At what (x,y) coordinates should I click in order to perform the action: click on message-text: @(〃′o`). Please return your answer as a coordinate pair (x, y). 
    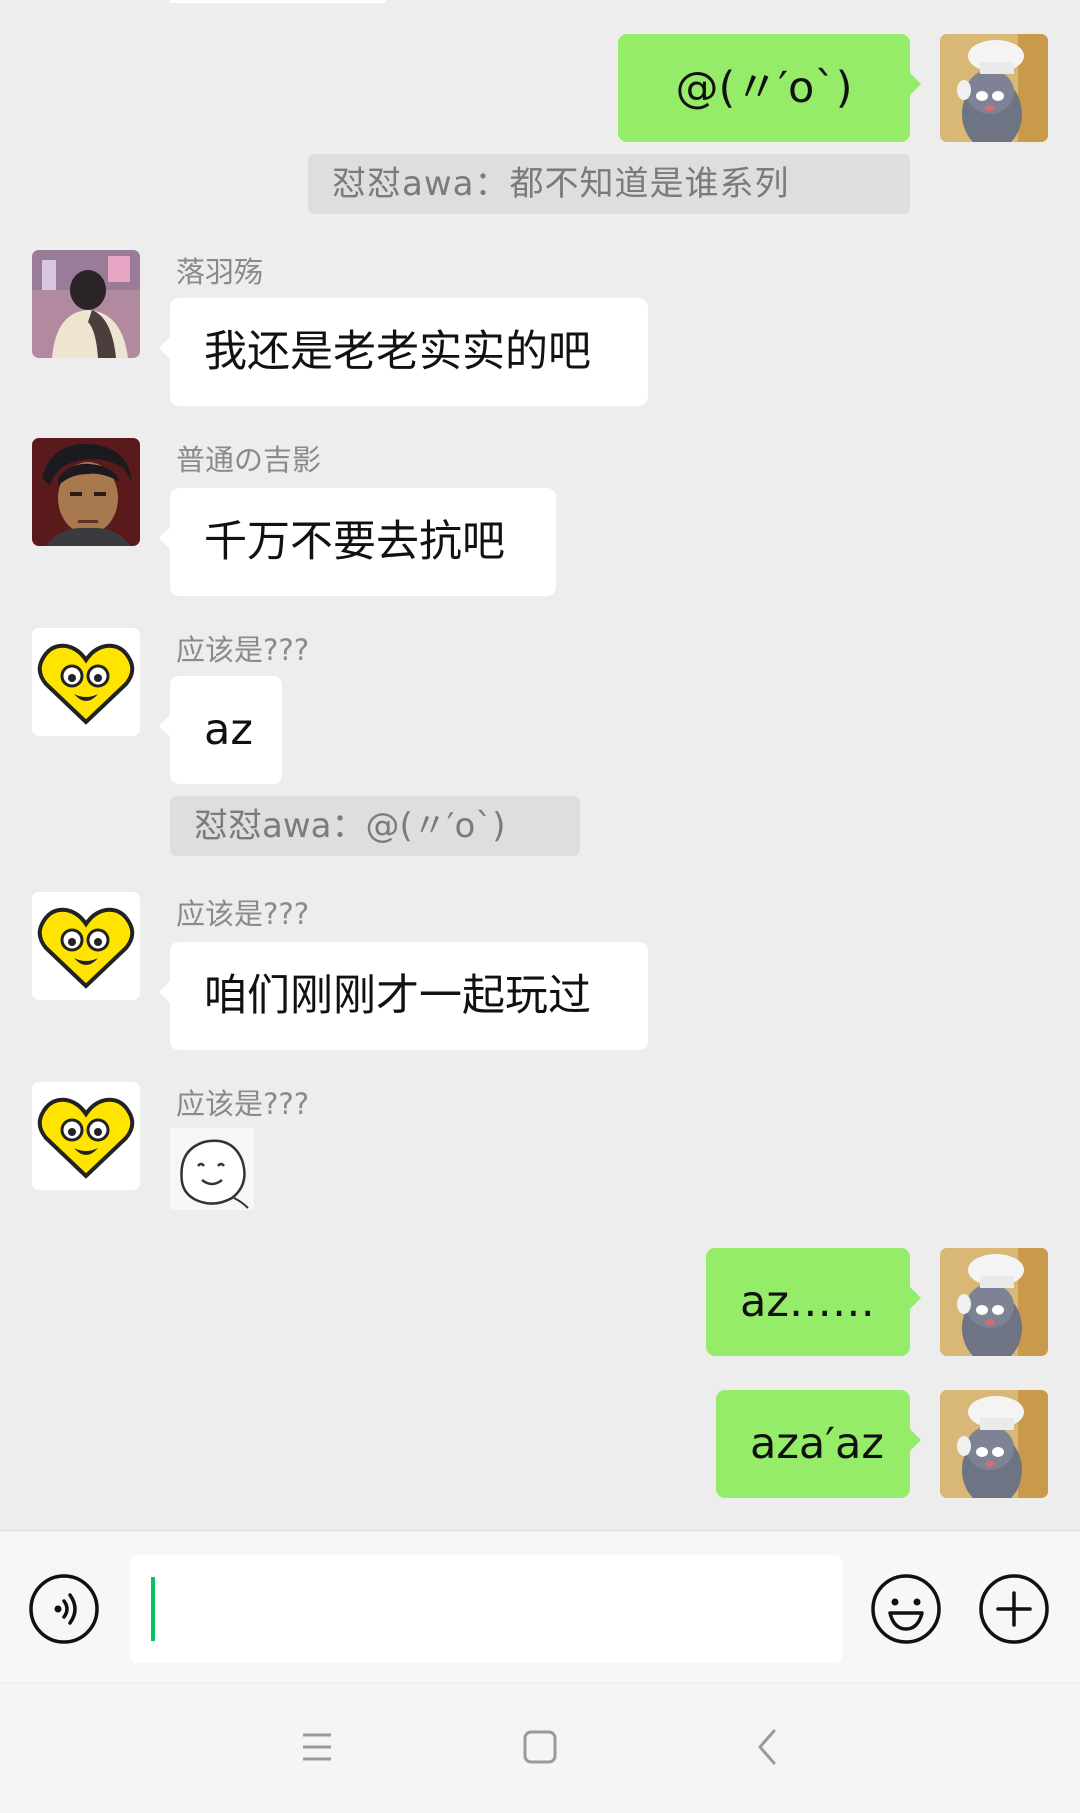
    Looking at the image, I should click on (764, 88).